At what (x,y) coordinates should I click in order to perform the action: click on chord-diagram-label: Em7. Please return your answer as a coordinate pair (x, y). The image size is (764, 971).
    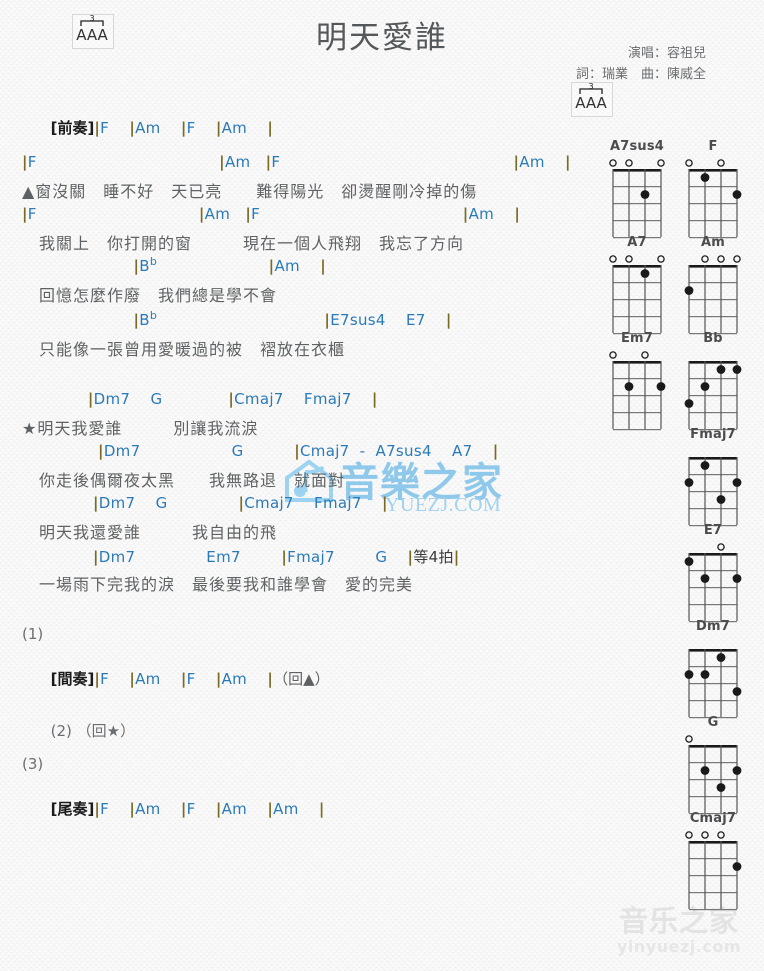
    Looking at the image, I should click on (637, 338).